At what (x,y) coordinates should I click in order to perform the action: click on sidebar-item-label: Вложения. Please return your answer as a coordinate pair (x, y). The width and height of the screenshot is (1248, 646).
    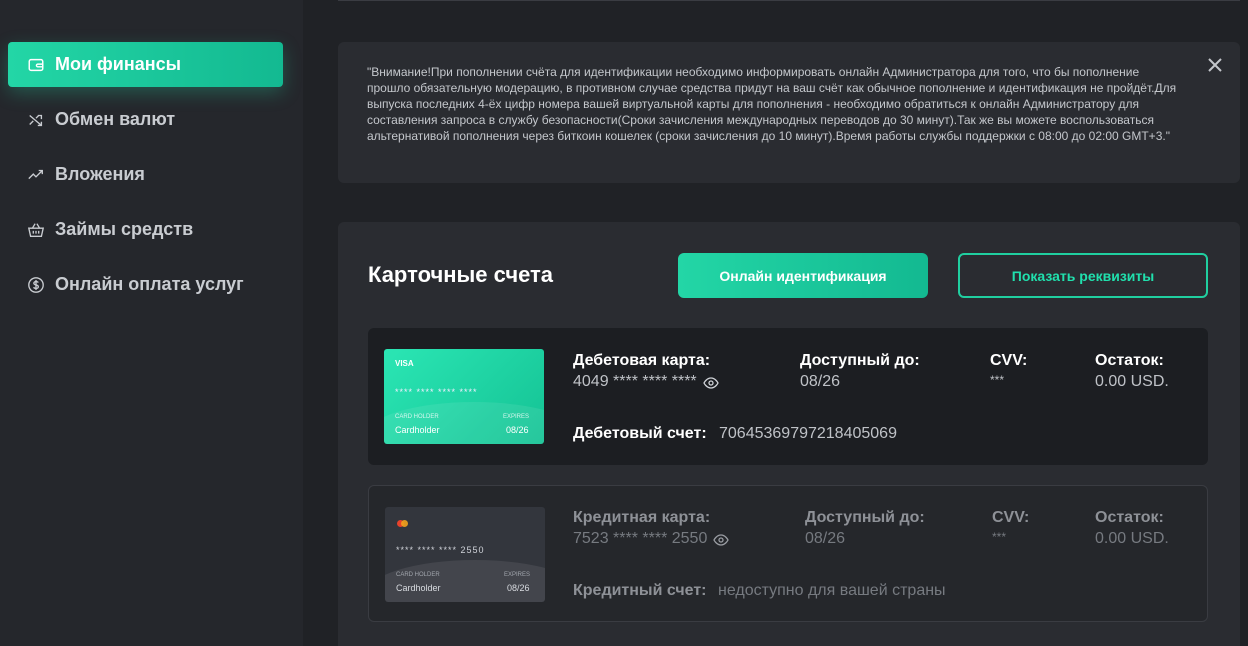
    Looking at the image, I should click on (100, 174).